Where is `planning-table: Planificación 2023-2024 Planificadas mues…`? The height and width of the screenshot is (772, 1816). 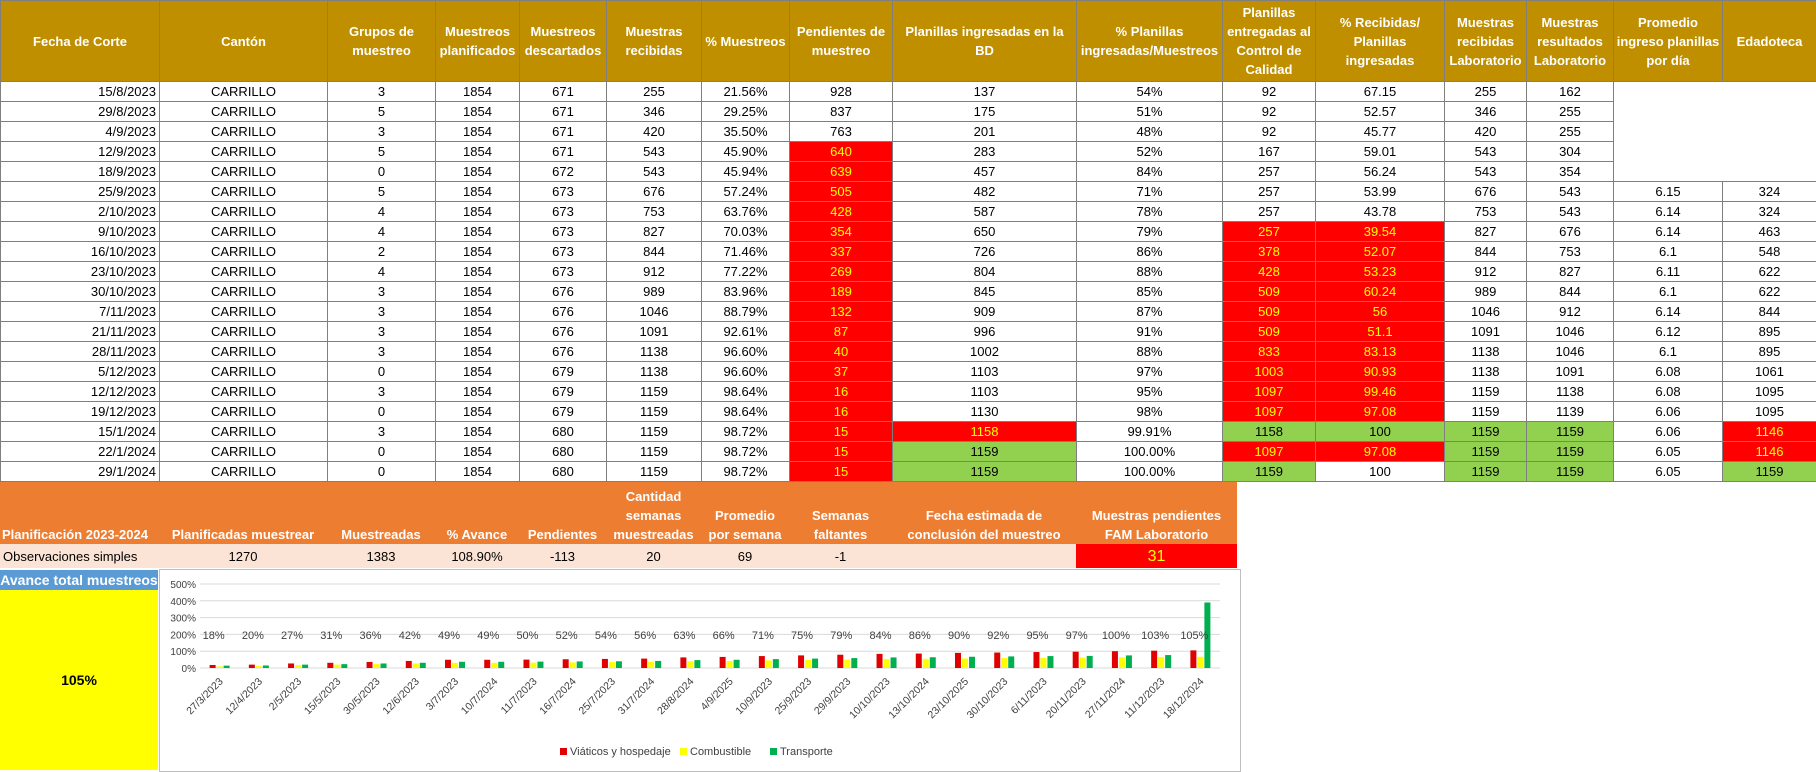 planning-table: Planificación 2023-2024 Planificadas mues… is located at coordinates (618, 525).